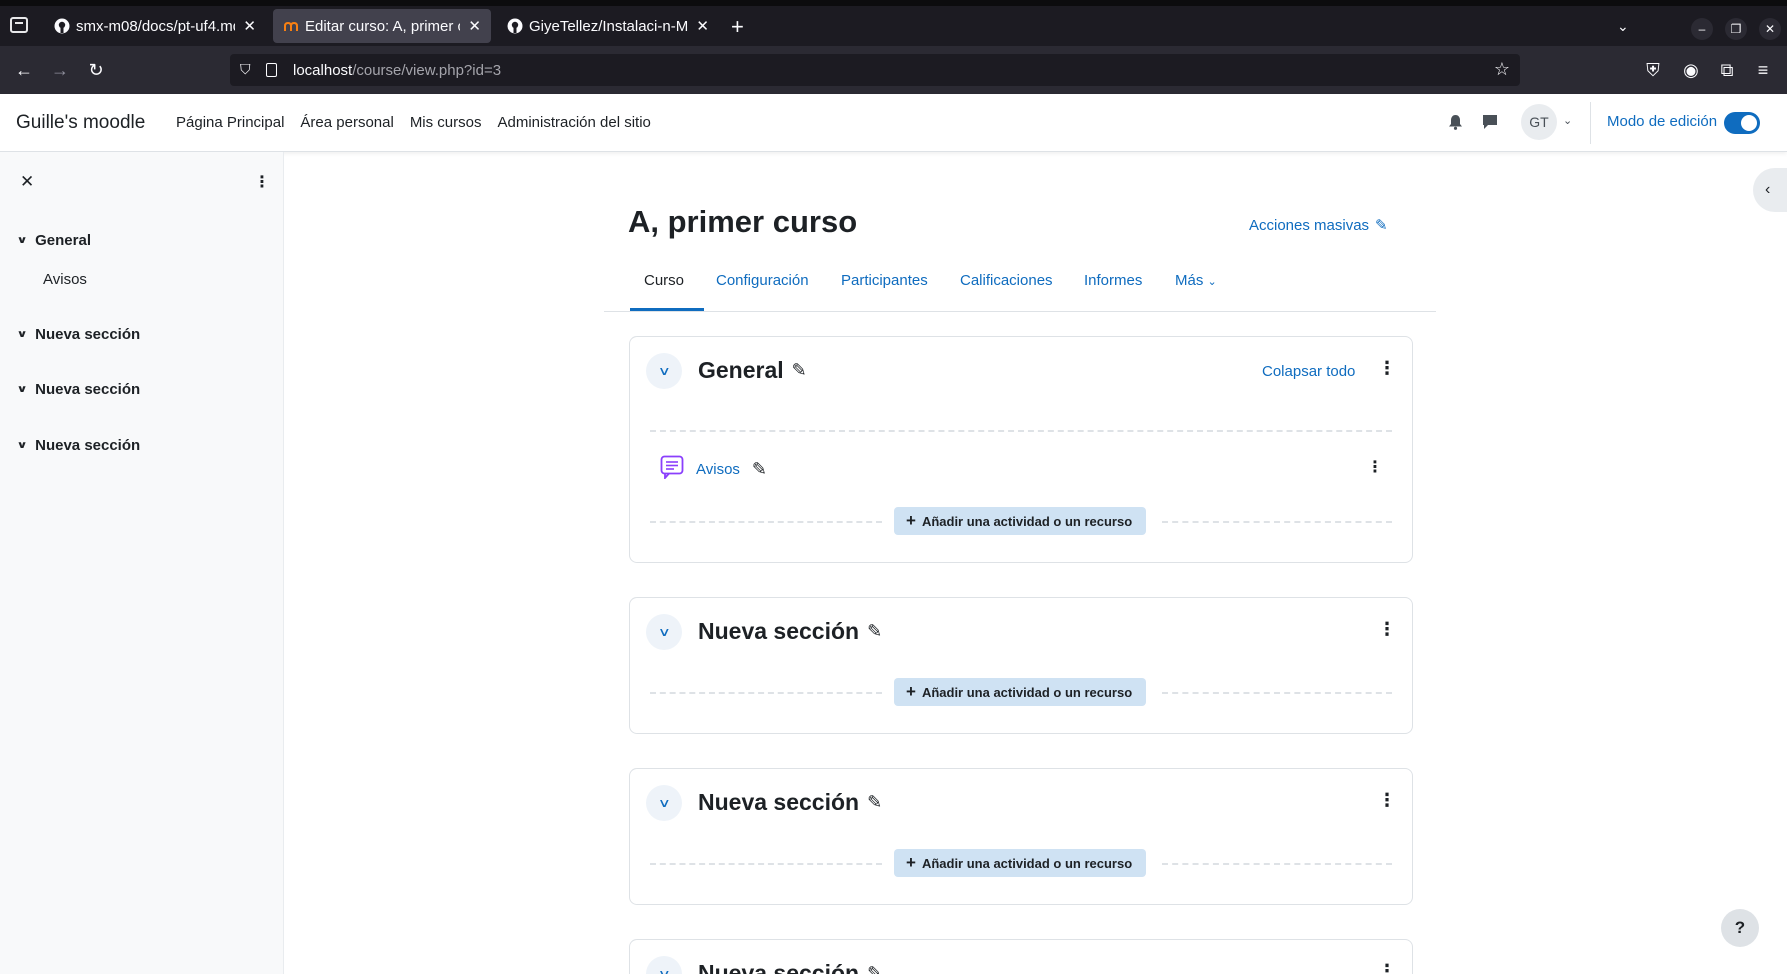  Describe the element at coordinates (737, 27) in the screenshot. I see `new-tab-button: +` at that location.